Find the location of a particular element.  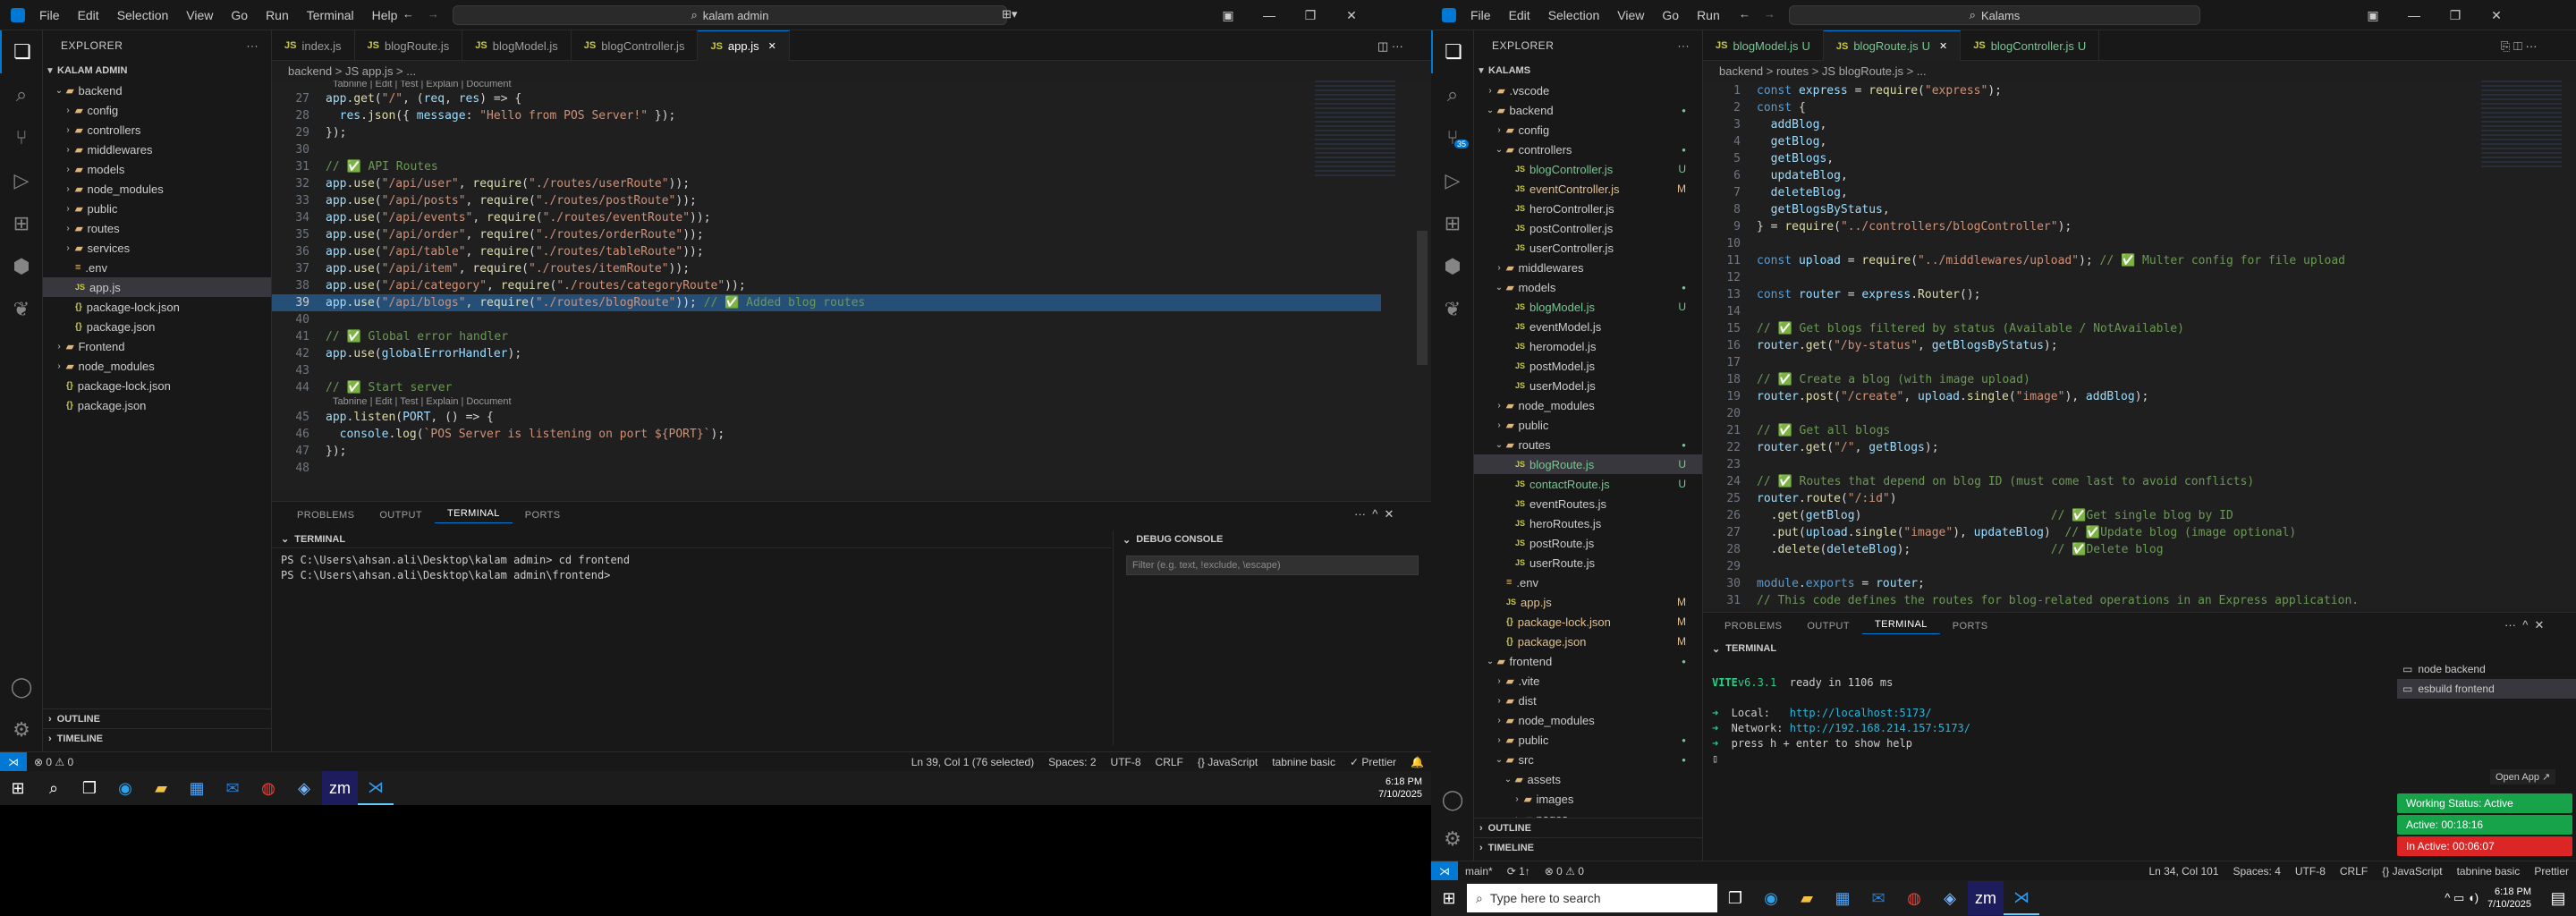

indent-status: Spaces: 4 is located at coordinates (2257, 871).